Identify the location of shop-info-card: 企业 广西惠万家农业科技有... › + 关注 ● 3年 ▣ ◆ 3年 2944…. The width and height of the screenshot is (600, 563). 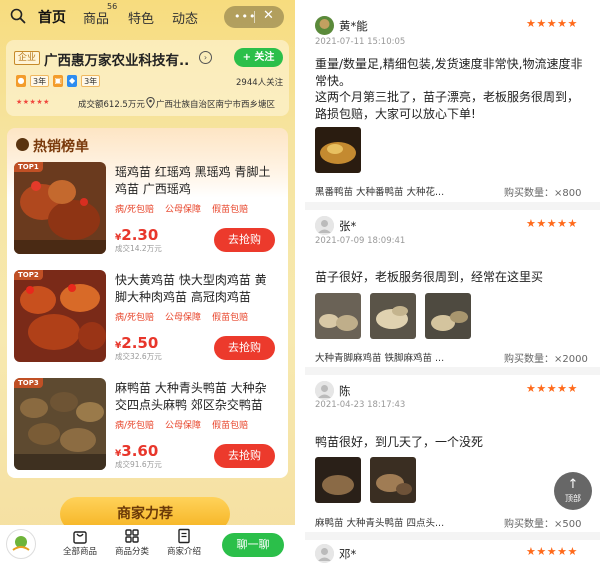
(147, 78).